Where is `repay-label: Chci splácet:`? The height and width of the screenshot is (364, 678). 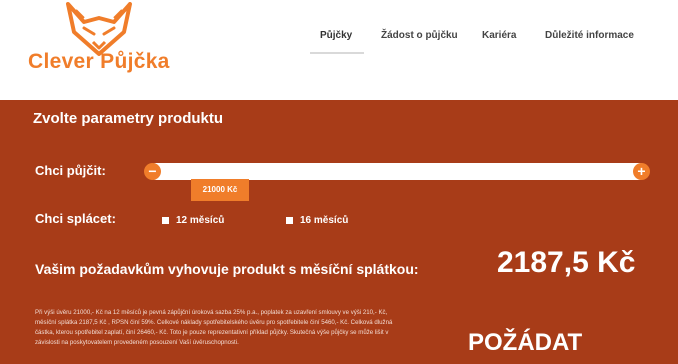
repay-label: Chci splácet: is located at coordinates (75, 218).